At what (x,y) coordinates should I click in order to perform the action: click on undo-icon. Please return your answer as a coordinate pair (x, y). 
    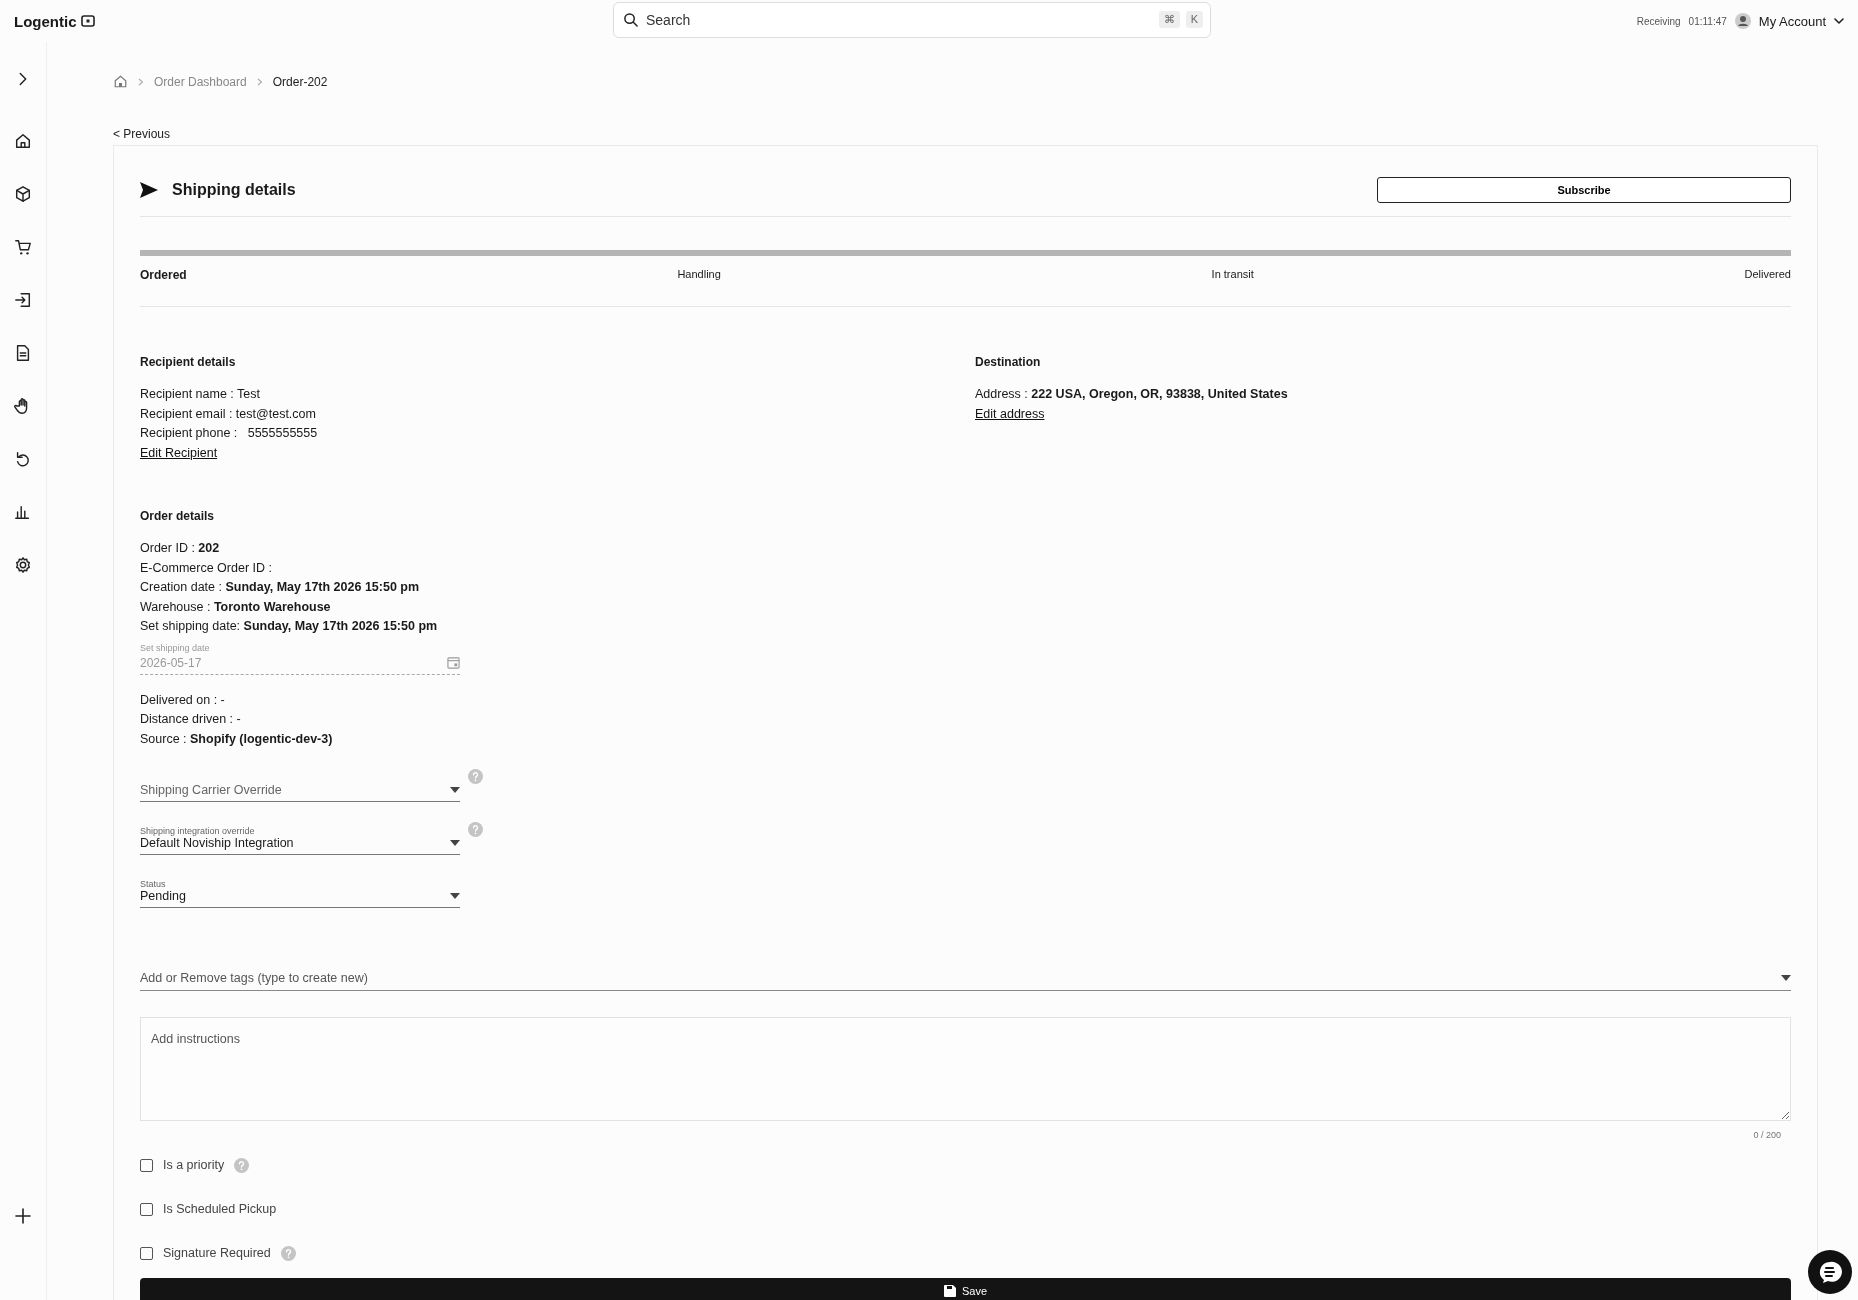
    Looking at the image, I should click on (23, 459).